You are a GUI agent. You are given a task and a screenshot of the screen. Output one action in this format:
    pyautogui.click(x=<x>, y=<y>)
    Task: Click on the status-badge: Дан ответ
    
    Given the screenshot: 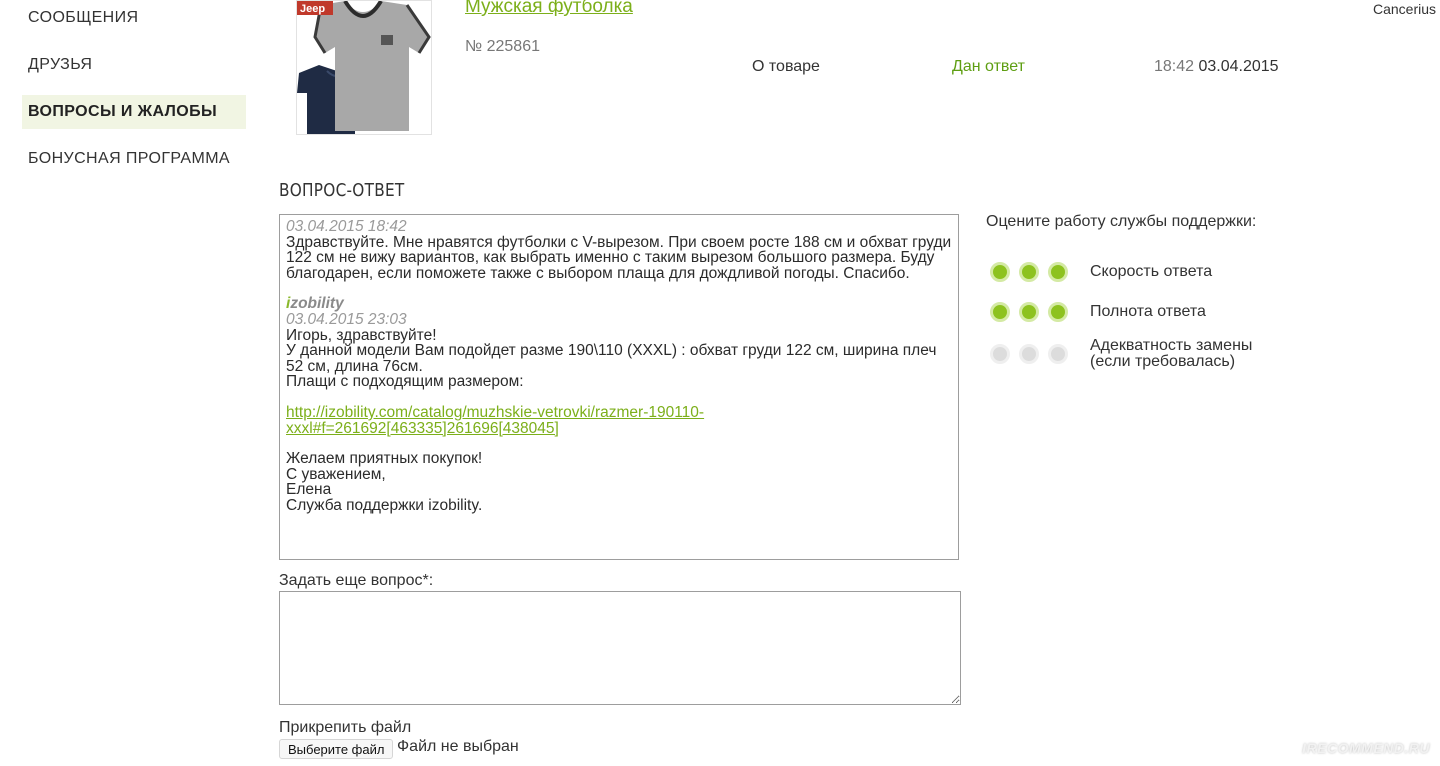 What is the action you would take?
    pyautogui.click(x=988, y=66)
    